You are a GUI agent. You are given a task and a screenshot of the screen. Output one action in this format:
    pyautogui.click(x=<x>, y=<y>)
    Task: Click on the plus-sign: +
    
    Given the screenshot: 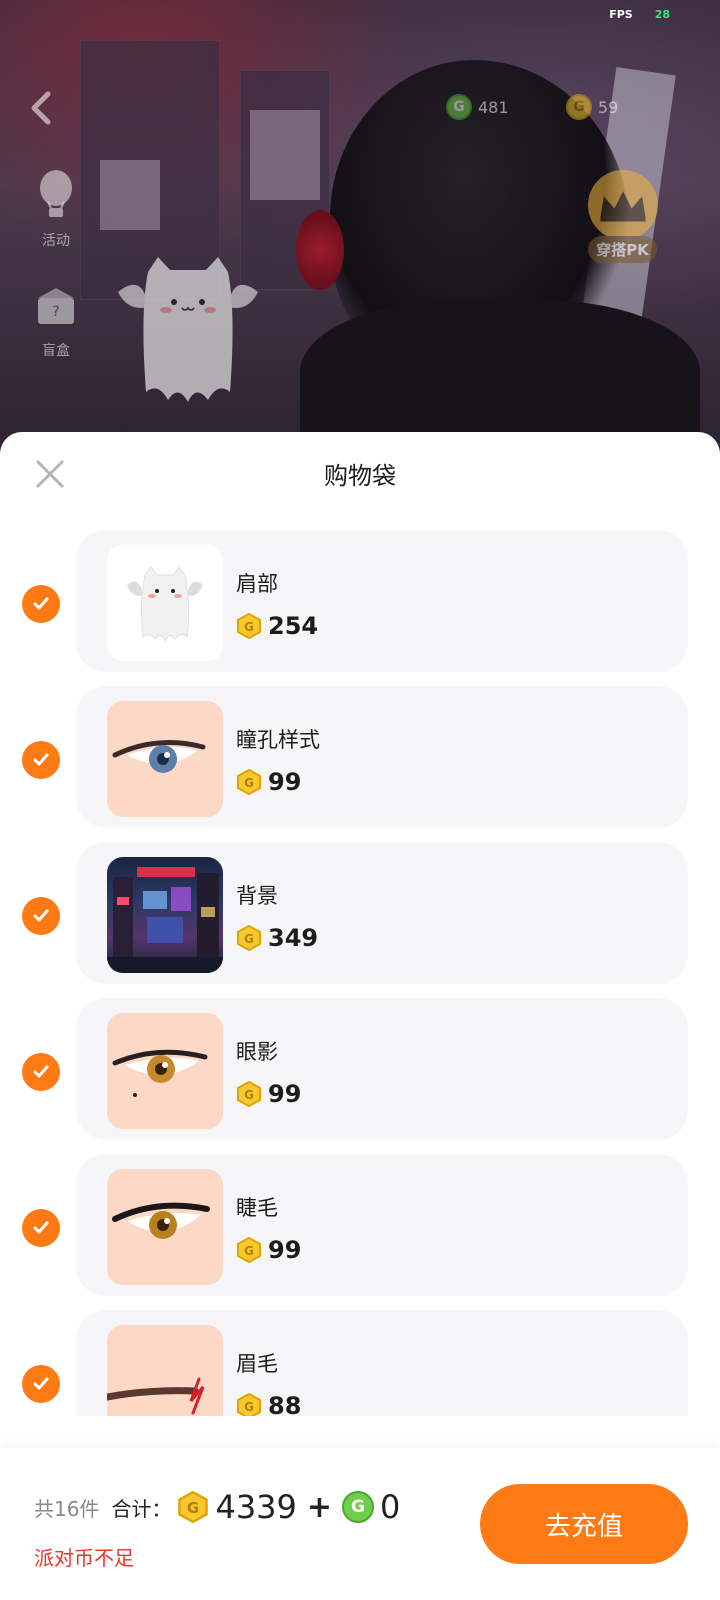 What is the action you would take?
    pyautogui.click(x=319, y=1507)
    